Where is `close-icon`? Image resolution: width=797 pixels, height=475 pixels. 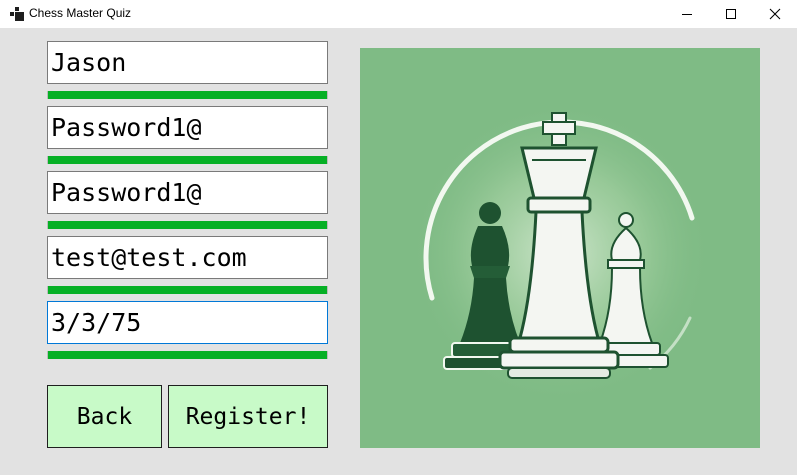 close-icon is located at coordinates (775, 14).